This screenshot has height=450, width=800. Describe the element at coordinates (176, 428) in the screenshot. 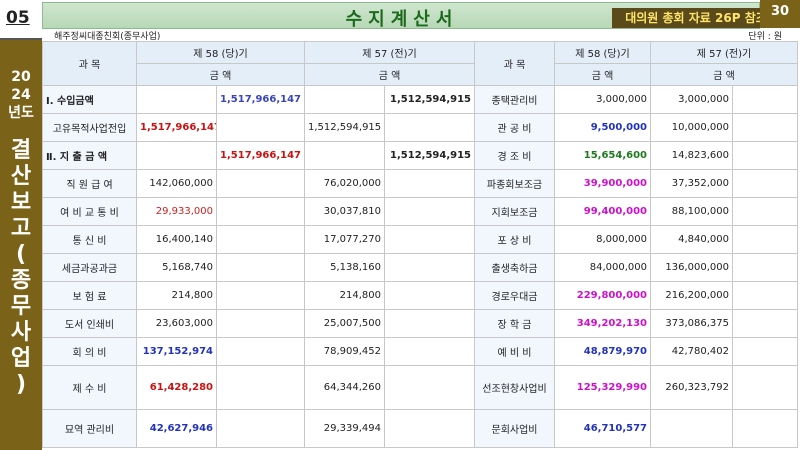

I see `cell-amount: 42,627,946` at that location.